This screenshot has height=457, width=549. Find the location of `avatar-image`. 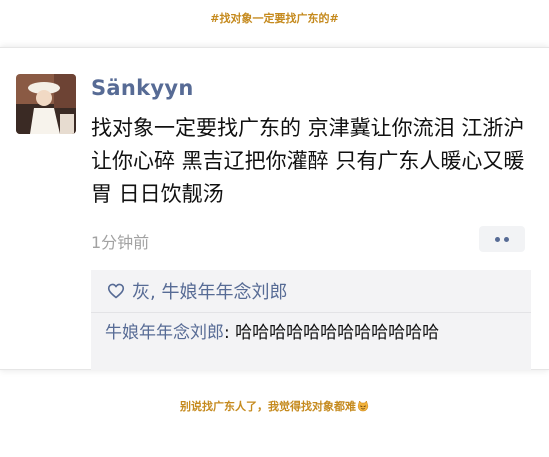

avatar-image is located at coordinates (46, 104).